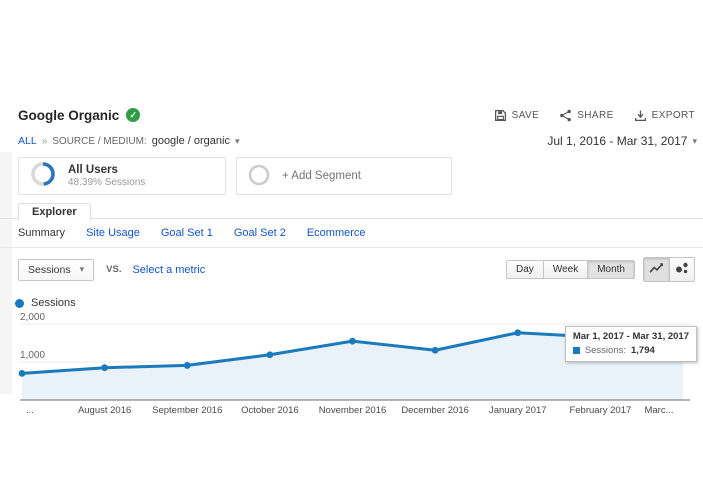 The width and height of the screenshot is (703, 500). What do you see at coordinates (525, 269) in the screenshot?
I see `granularity-day-button: Day` at bounding box center [525, 269].